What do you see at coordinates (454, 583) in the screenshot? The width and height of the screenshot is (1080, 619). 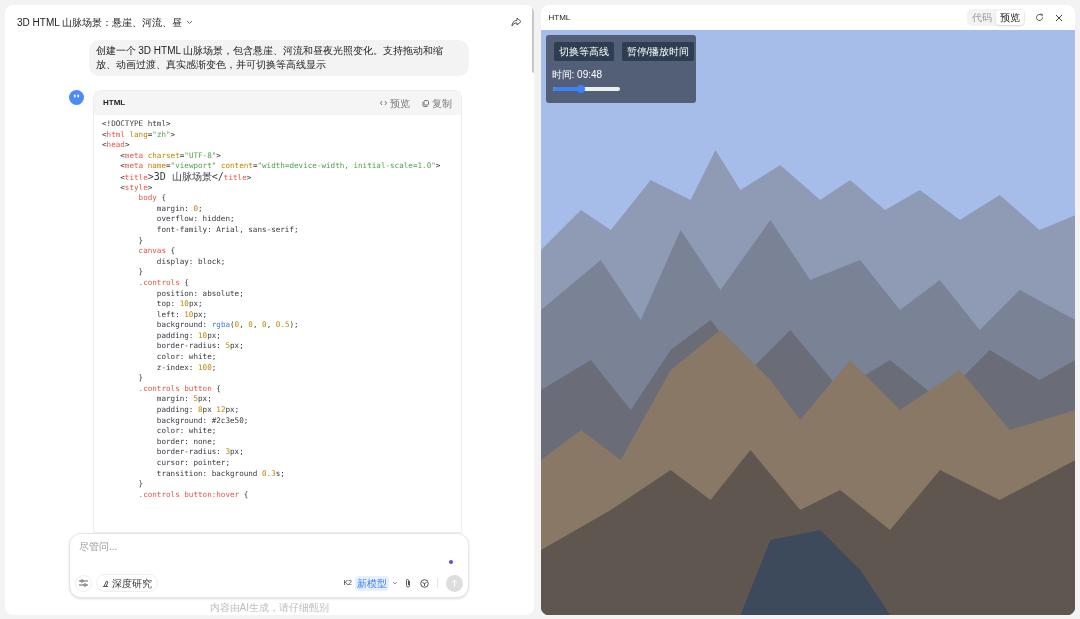 I see `arrow-up-icon` at bounding box center [454, 583].